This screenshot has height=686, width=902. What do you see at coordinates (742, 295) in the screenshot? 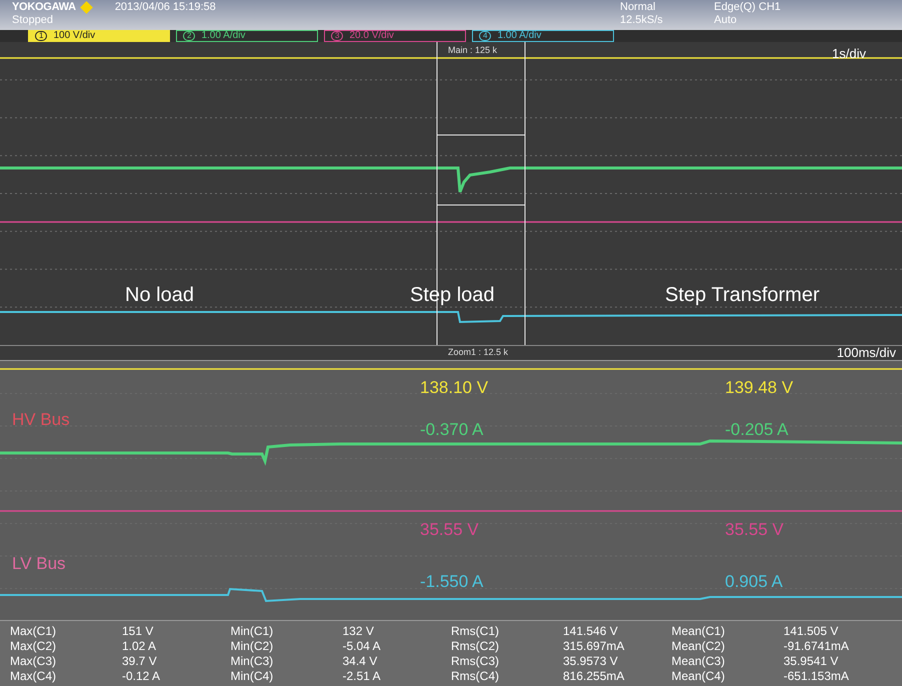
I see `load-annotation: Step Transformer` at bounding box center [742, 295].